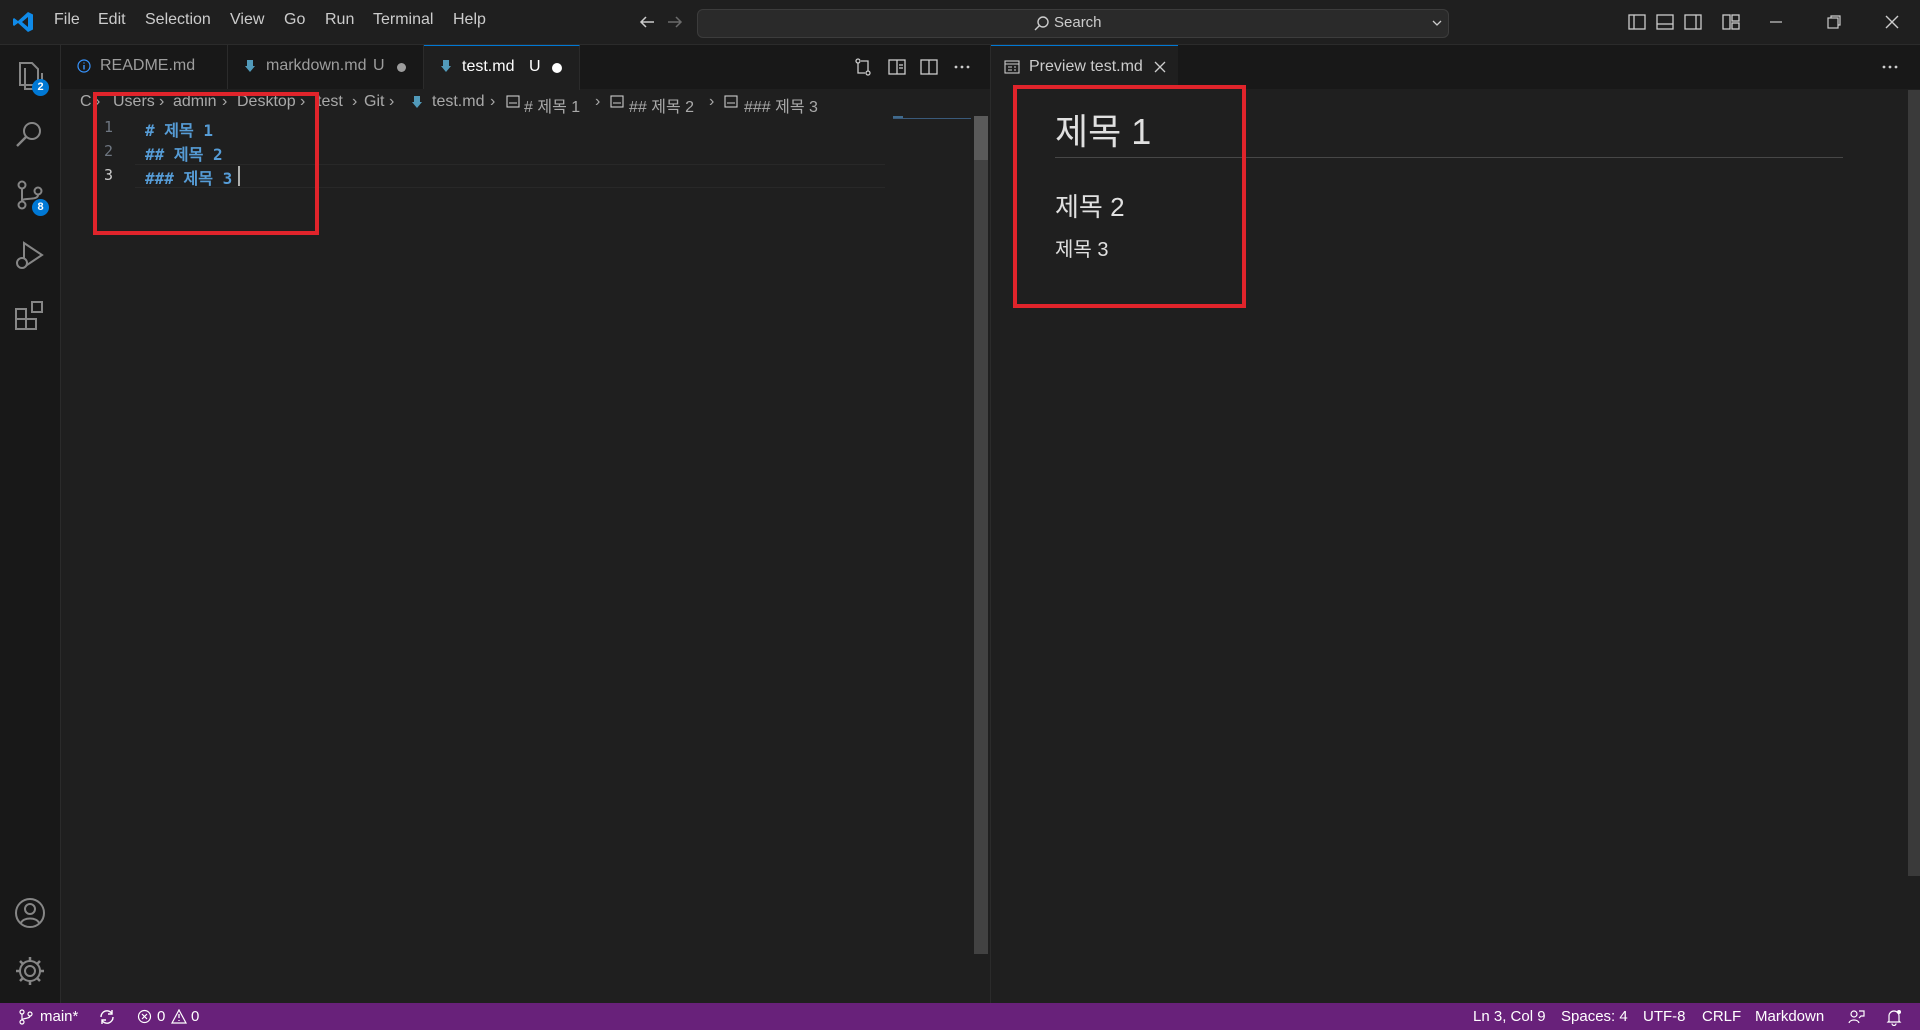  I want to click on preview-tab-bar: Preview test.md, so click(1455, 67).